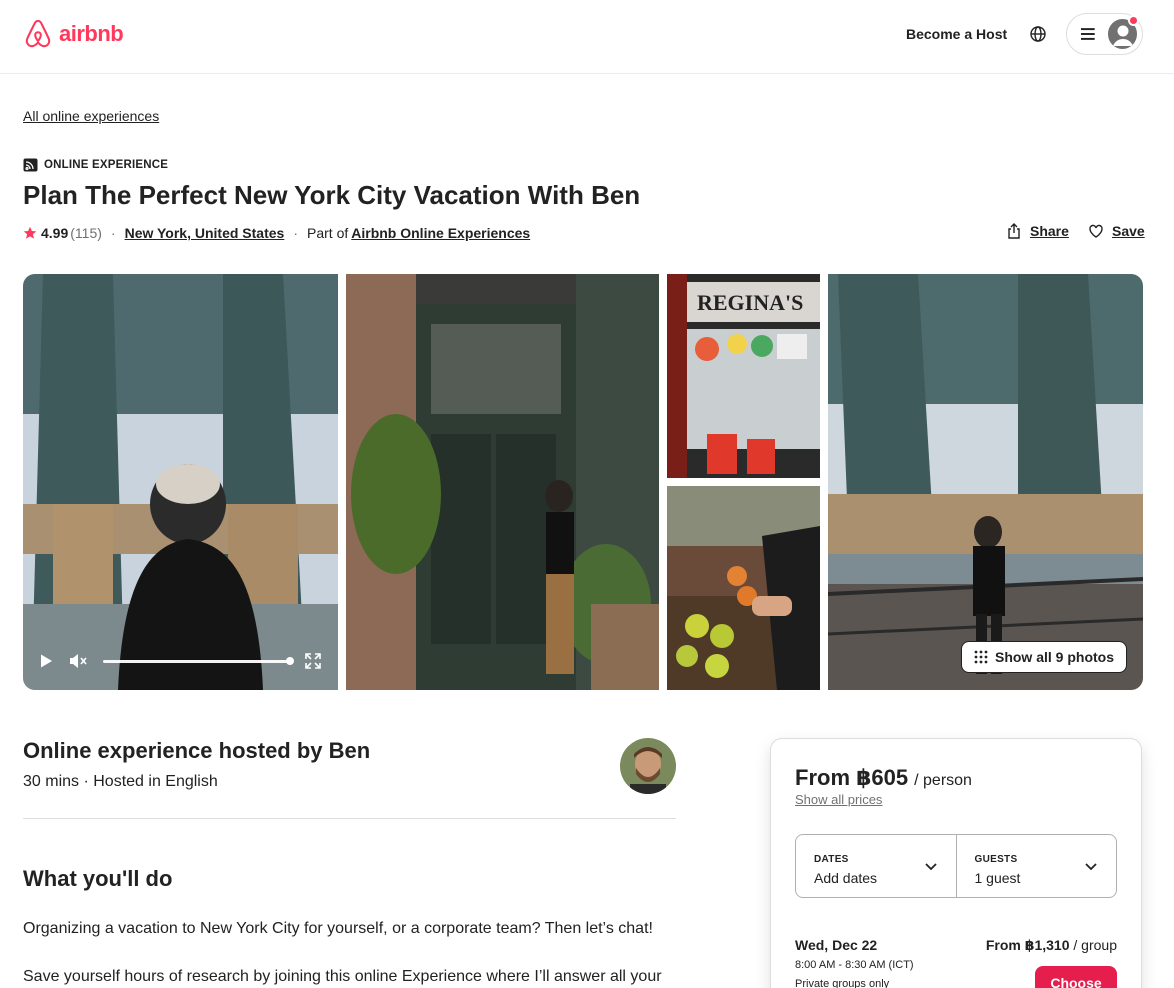 The width and height of the screenshot is (1174, 988). I want to click on grid-dots-icon, so click(981, 657).